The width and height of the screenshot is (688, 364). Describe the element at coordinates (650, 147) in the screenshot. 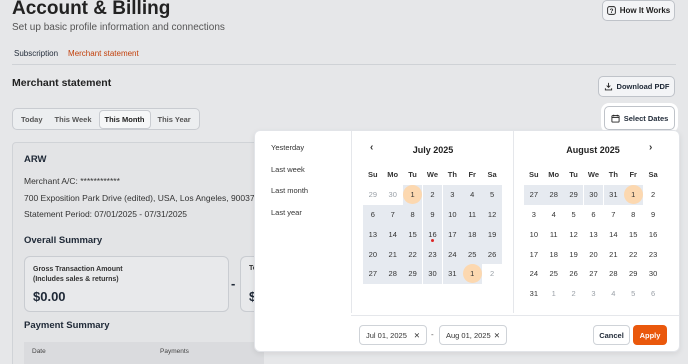

I see `next-month-icon: ›` at that location.